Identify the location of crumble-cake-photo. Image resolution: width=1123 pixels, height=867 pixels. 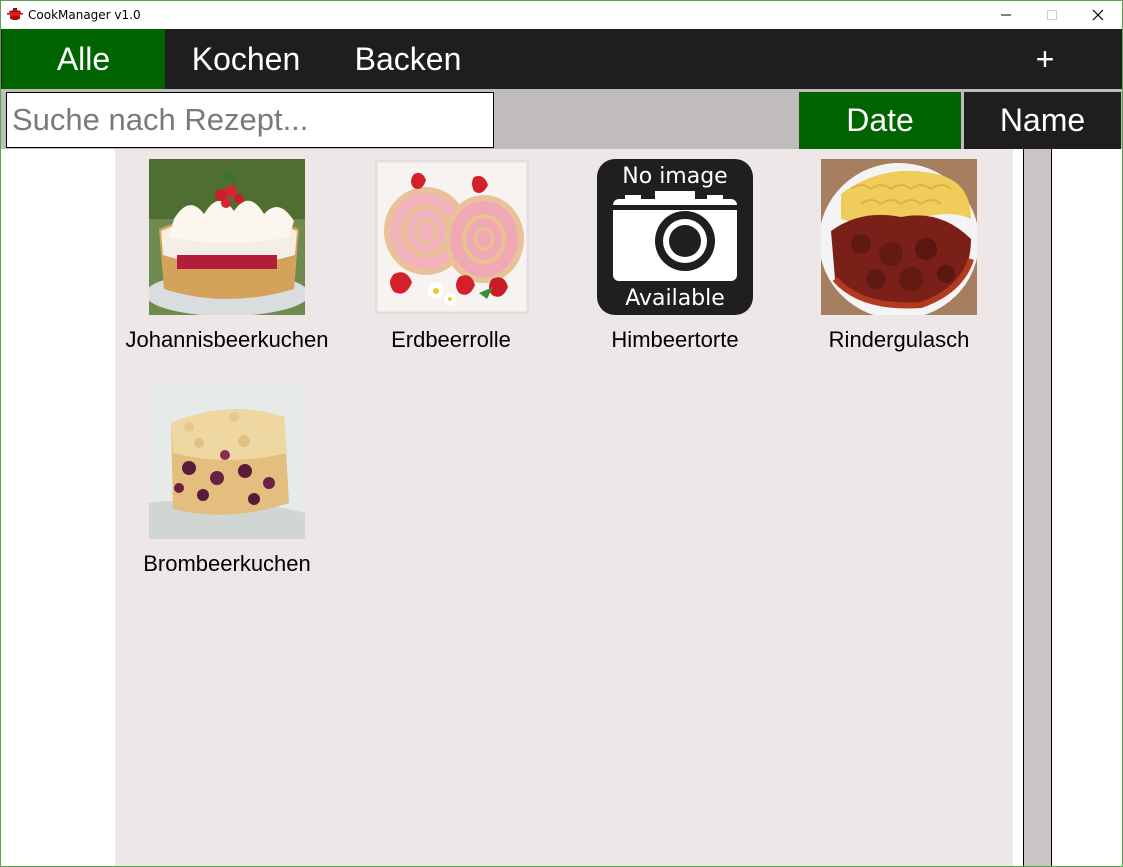
(227, 461).